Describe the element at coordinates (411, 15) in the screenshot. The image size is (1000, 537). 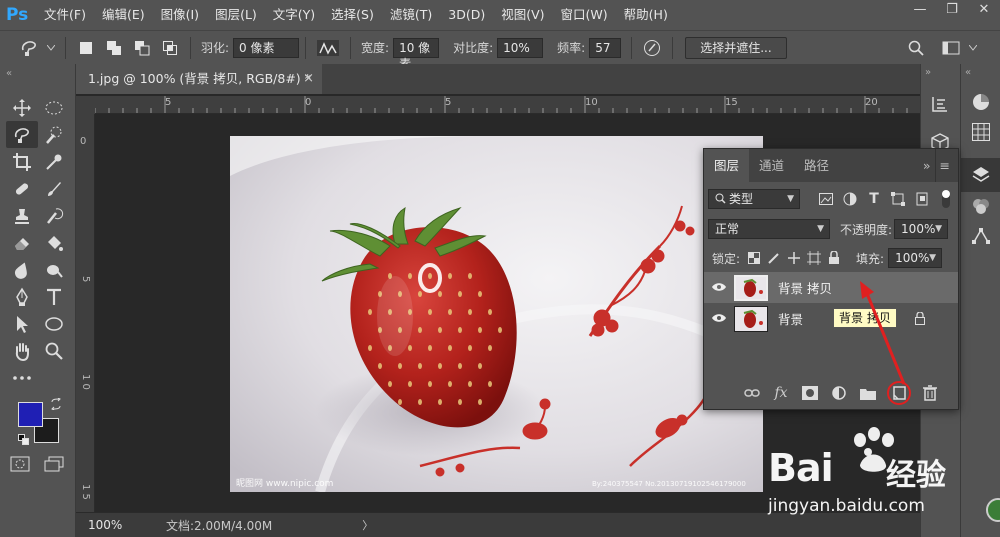
I see `menu-filter: 滤镜(T)` at that location.